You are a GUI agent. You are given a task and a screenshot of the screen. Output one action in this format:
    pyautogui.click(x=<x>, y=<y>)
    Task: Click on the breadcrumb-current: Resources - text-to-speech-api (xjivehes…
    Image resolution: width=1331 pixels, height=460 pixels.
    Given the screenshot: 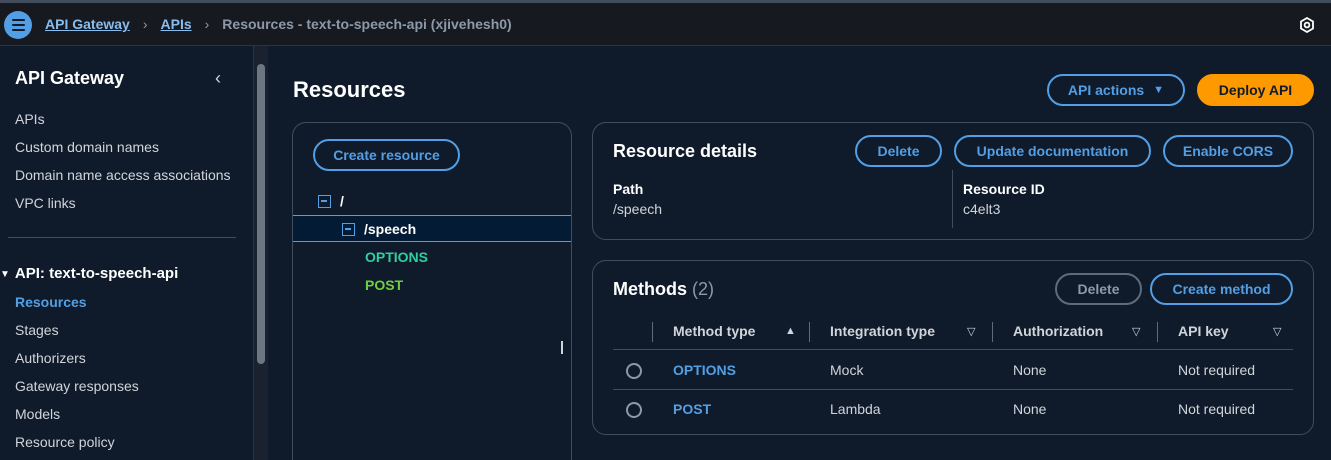 What is the action you would take?
    pyautogui.click(x=367, y=24)
    